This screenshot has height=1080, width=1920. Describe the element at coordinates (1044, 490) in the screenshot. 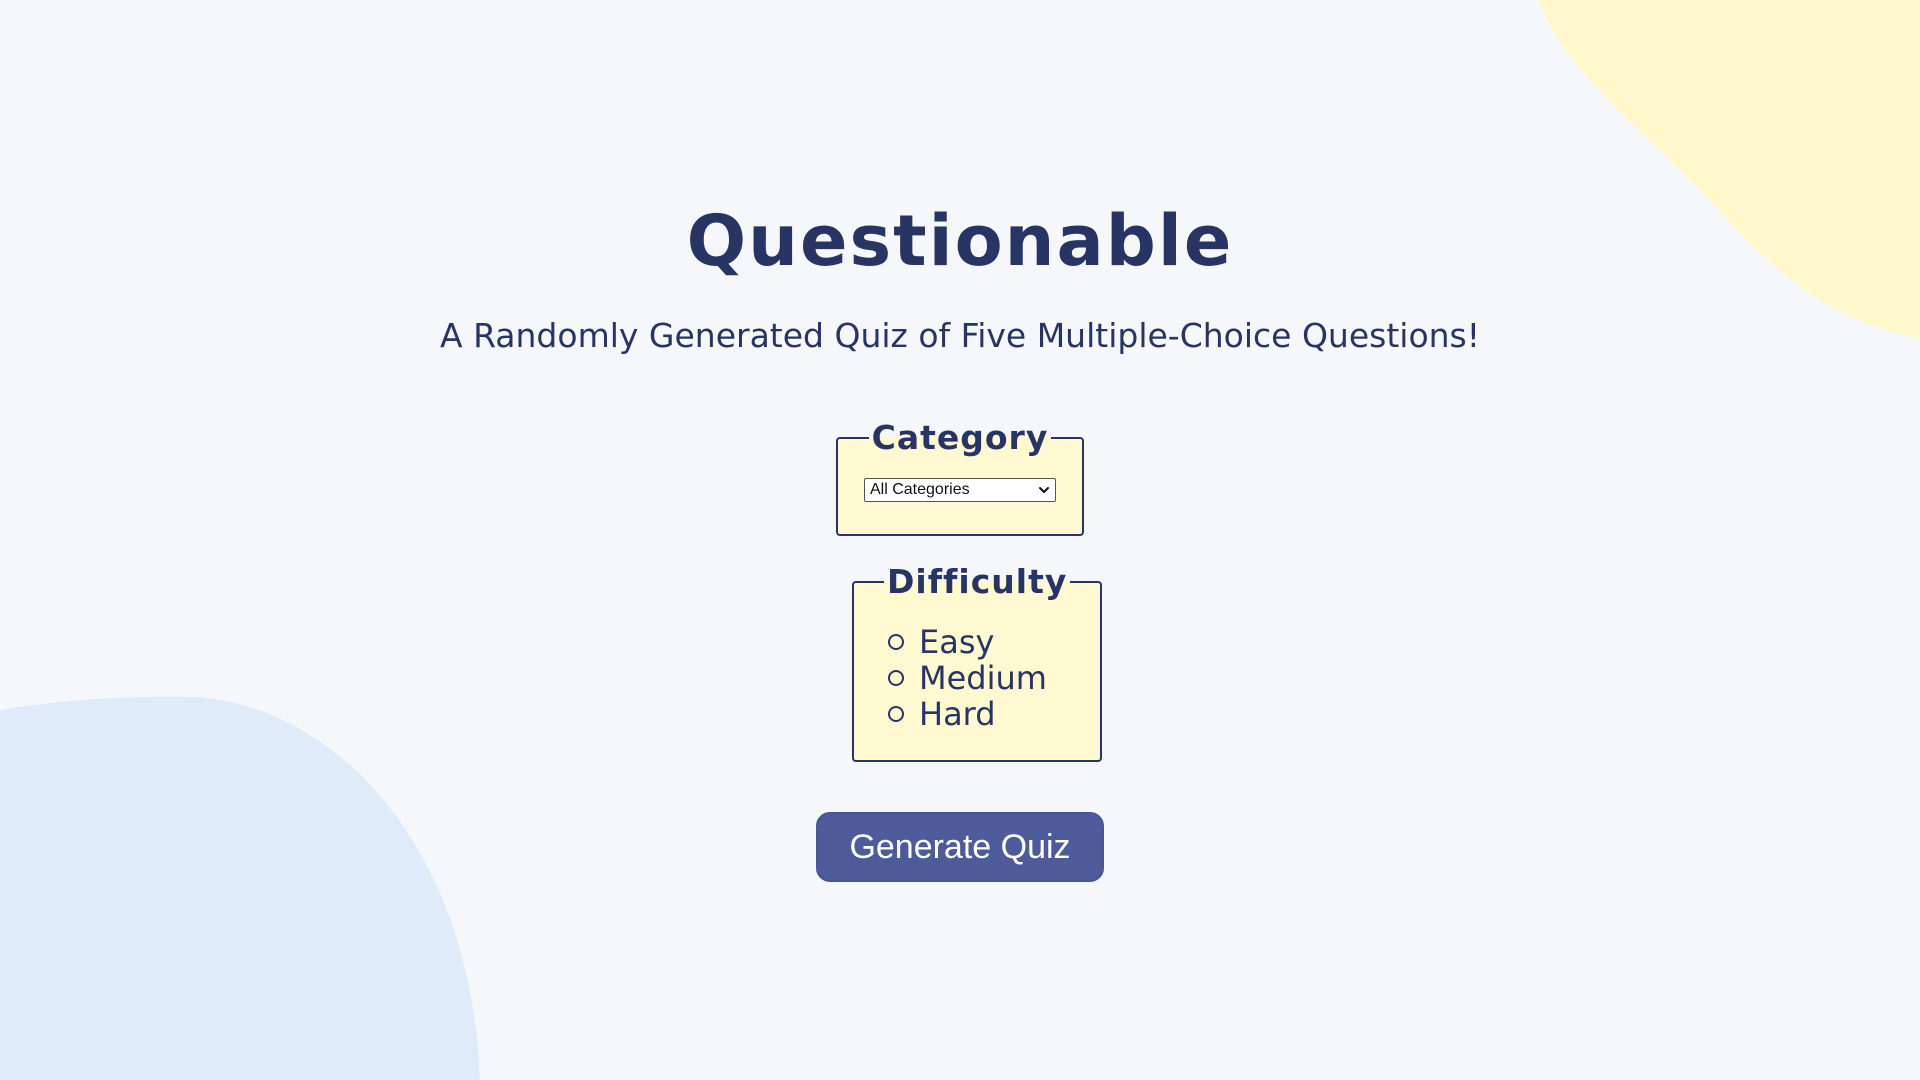

I see `chevron-down-icon` at that location.